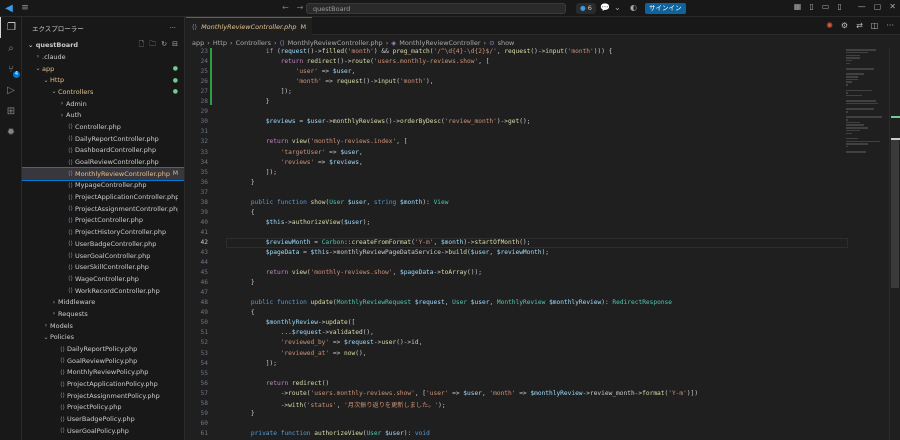  Describe the element at coordinates (439, 43) in the screenshot. I see `breadcrumb-class: MonthlyReviewController` at that location.